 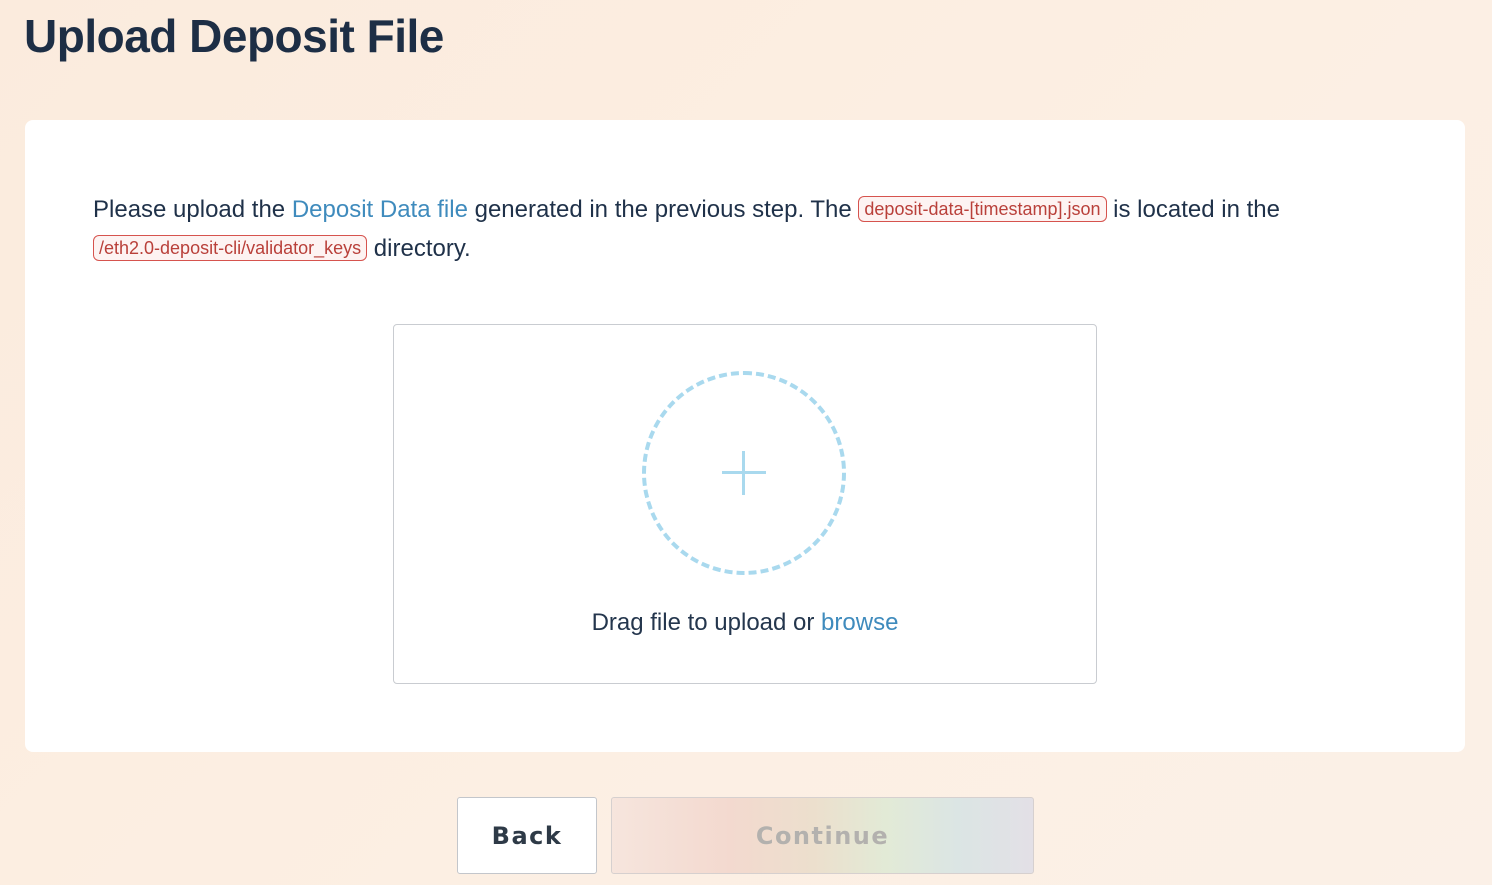 What do you see at coordinates (706, 622) in the screenshot?
I see `dropzone-prompt-text: Drag file to upload or` at bounding box center [706, 622].